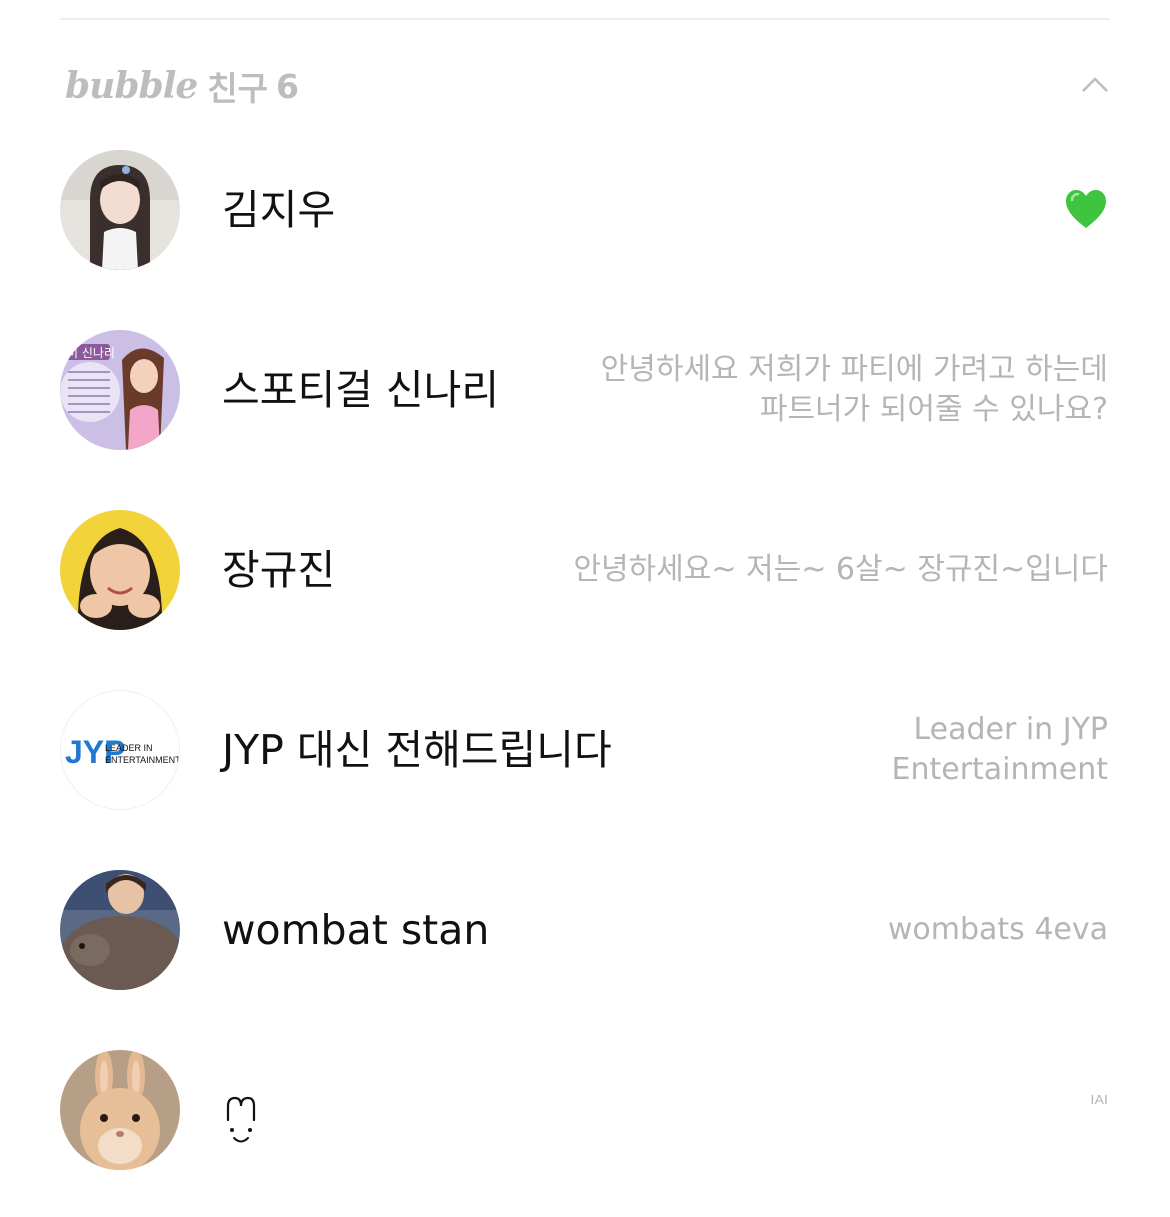 This screenshot has height=1217, width=1170. I want to click on green-heart-icon, so click(1086, 209).